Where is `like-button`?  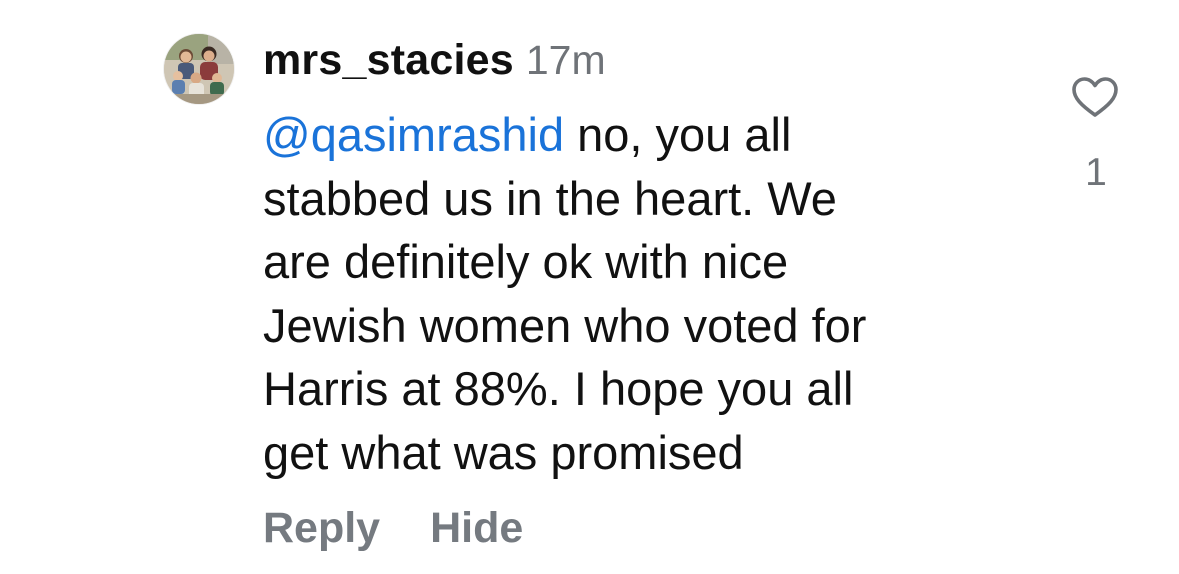
like-button is located at coordinates (1095, 97).